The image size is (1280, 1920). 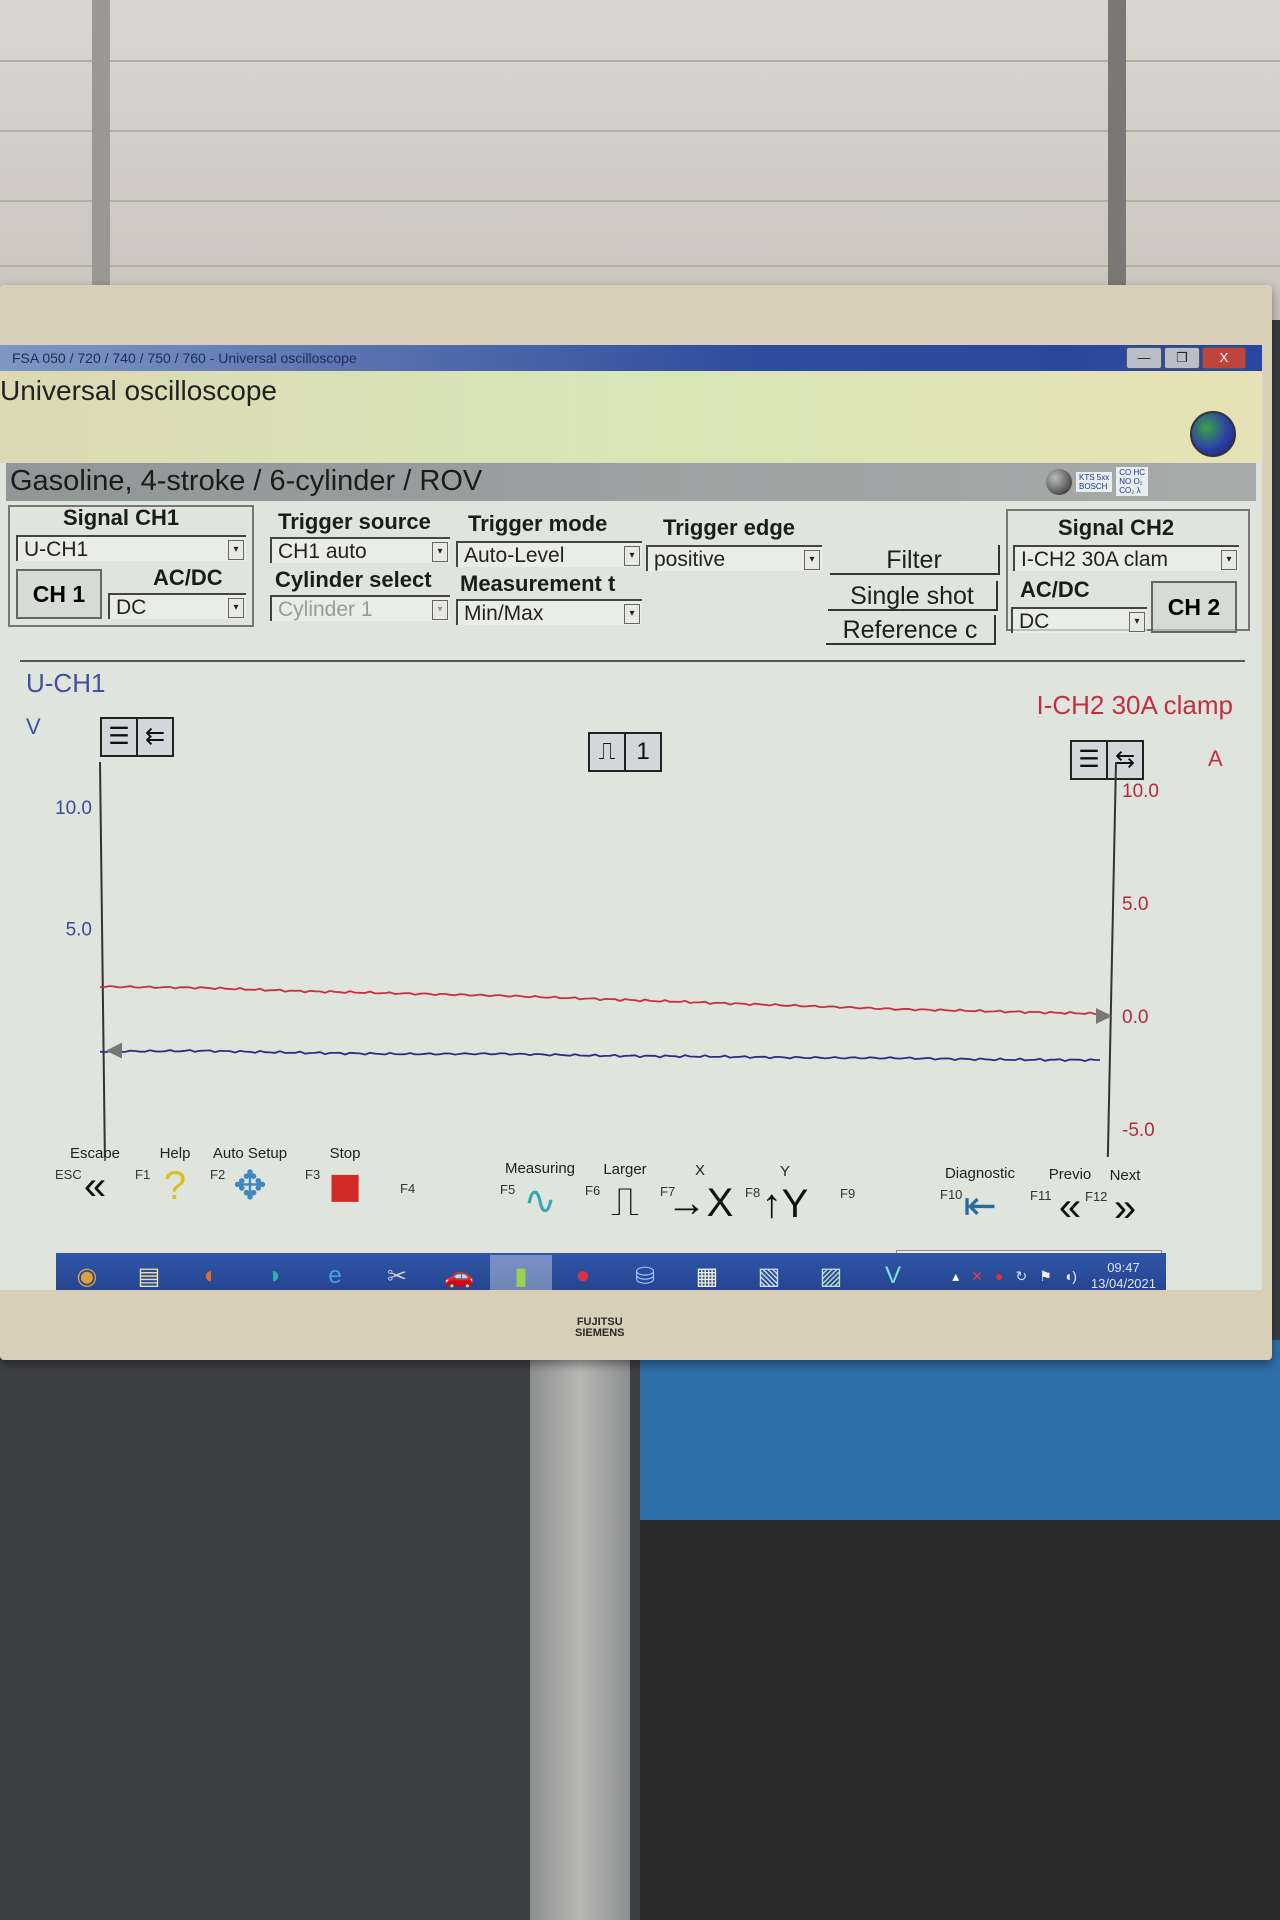 What do you see at coordinates (1022, 1276) in the screenshot?
I see `sync-icon: ↻` at bounding box center [1022, 1276].